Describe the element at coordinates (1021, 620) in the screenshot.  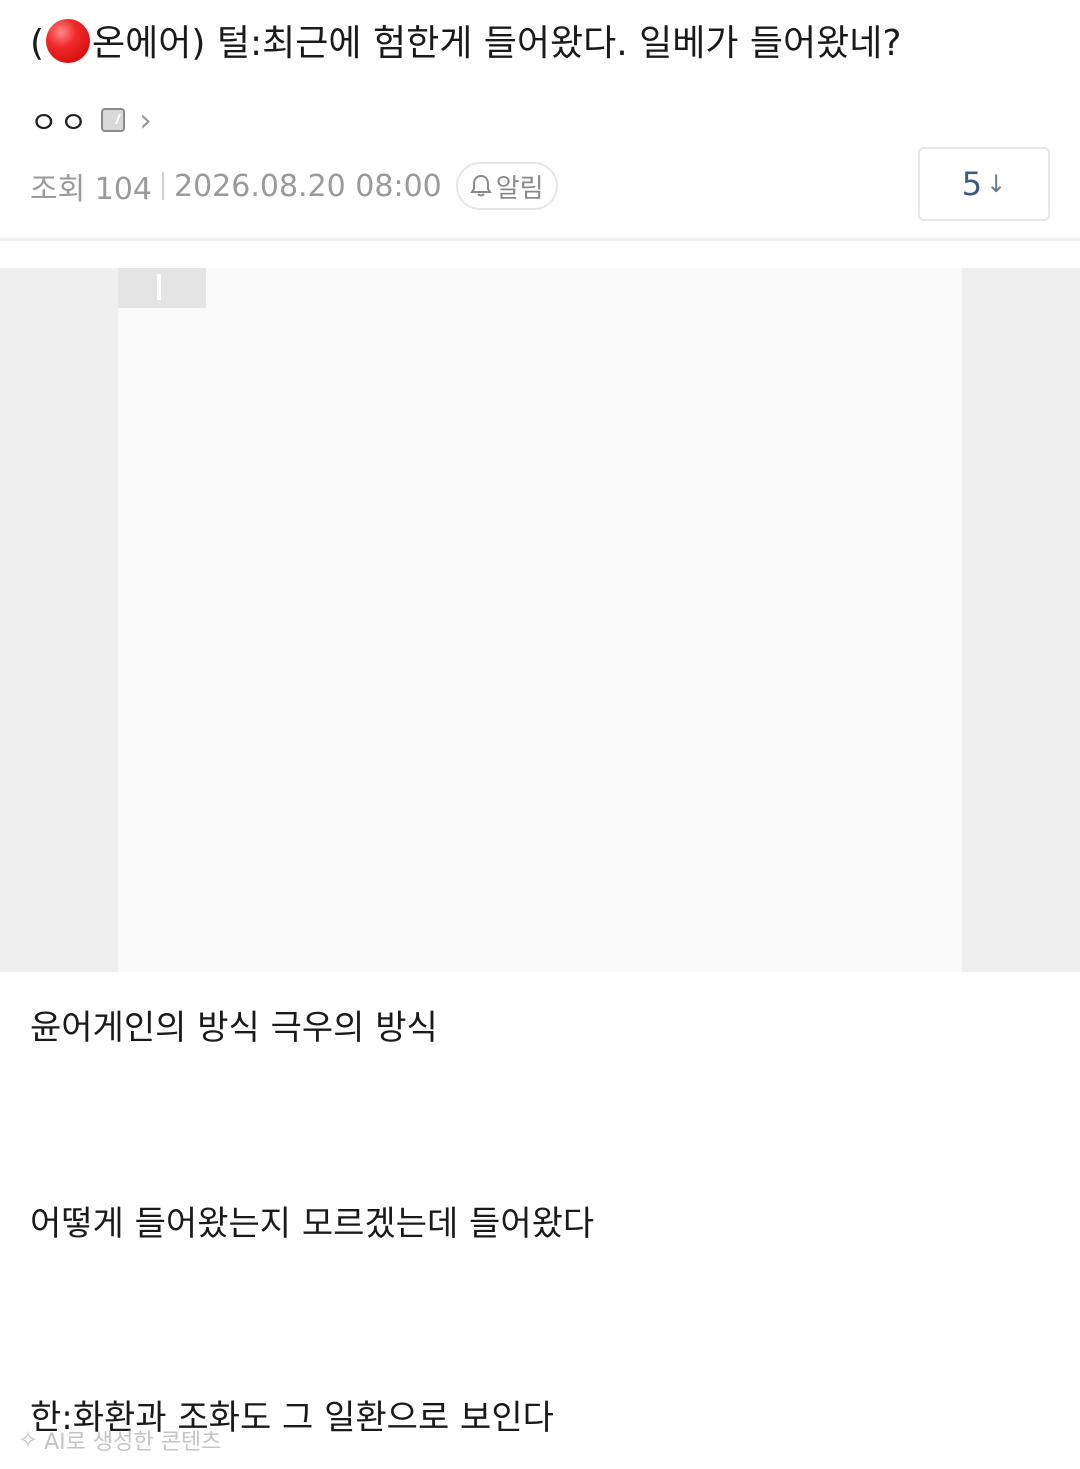
I see `image-right-margin` at that location.